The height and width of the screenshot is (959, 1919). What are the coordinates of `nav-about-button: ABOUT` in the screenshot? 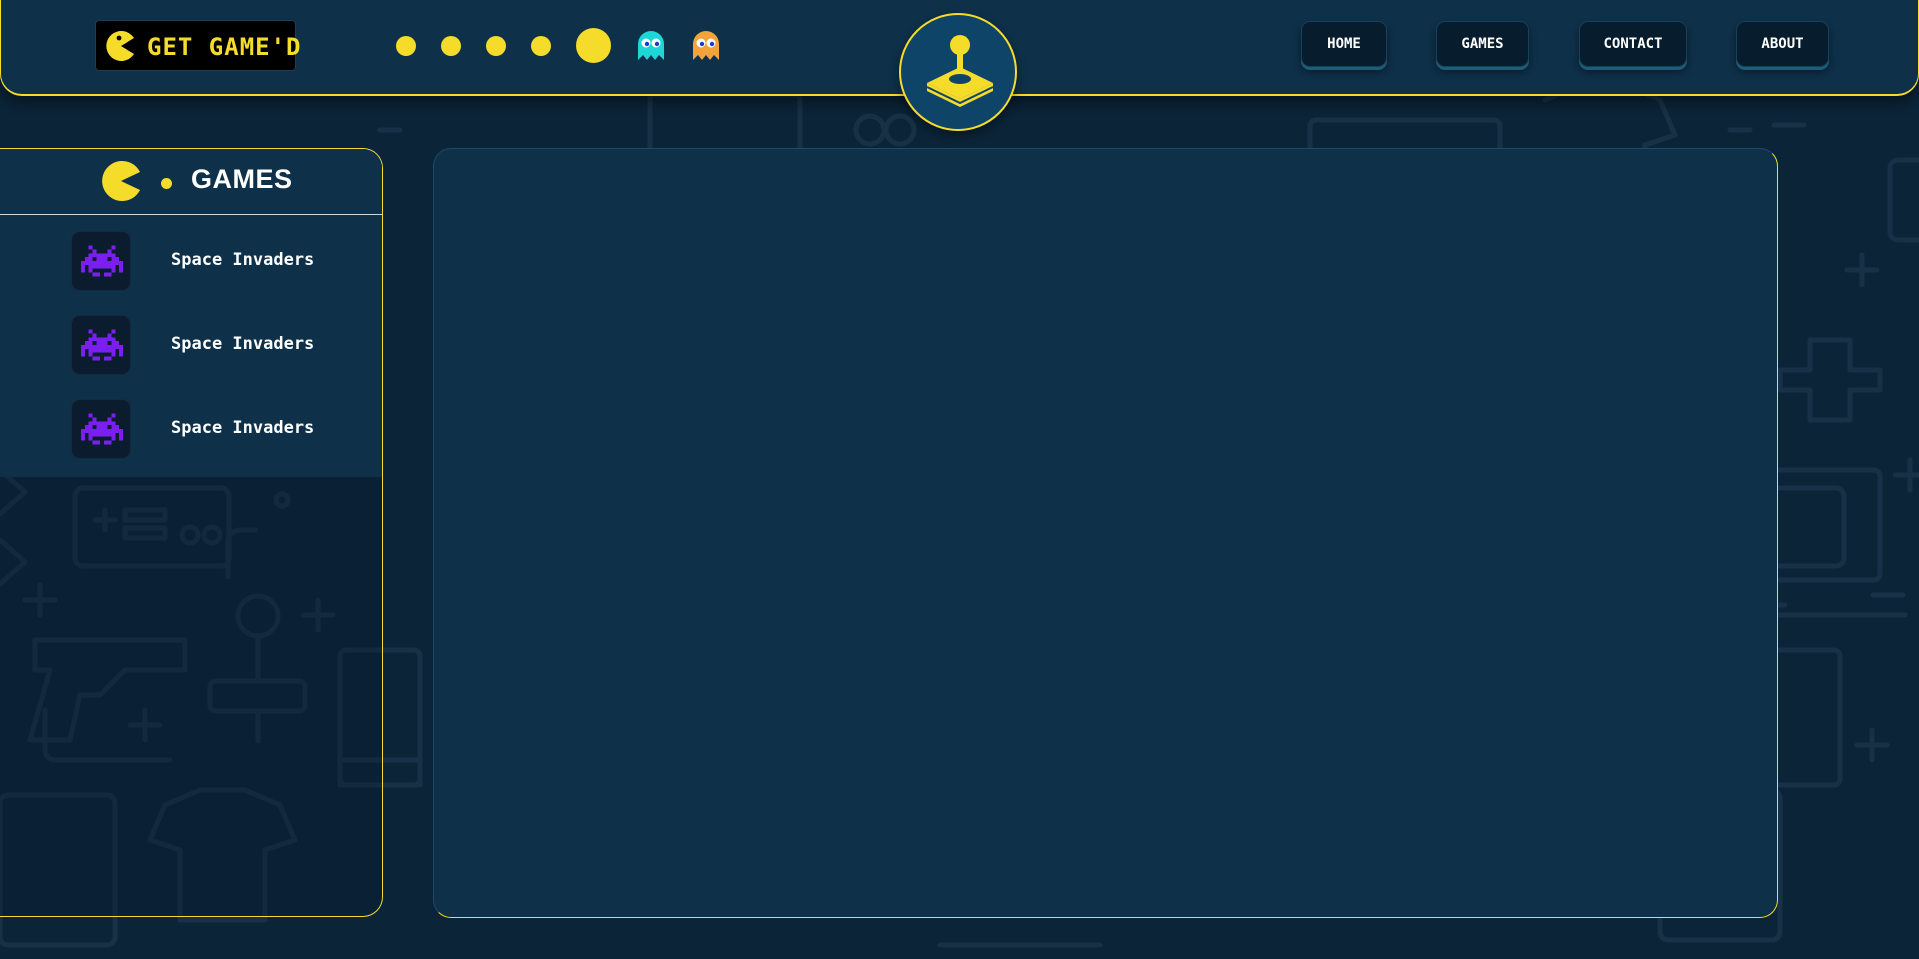 It's located at (1782, 44).